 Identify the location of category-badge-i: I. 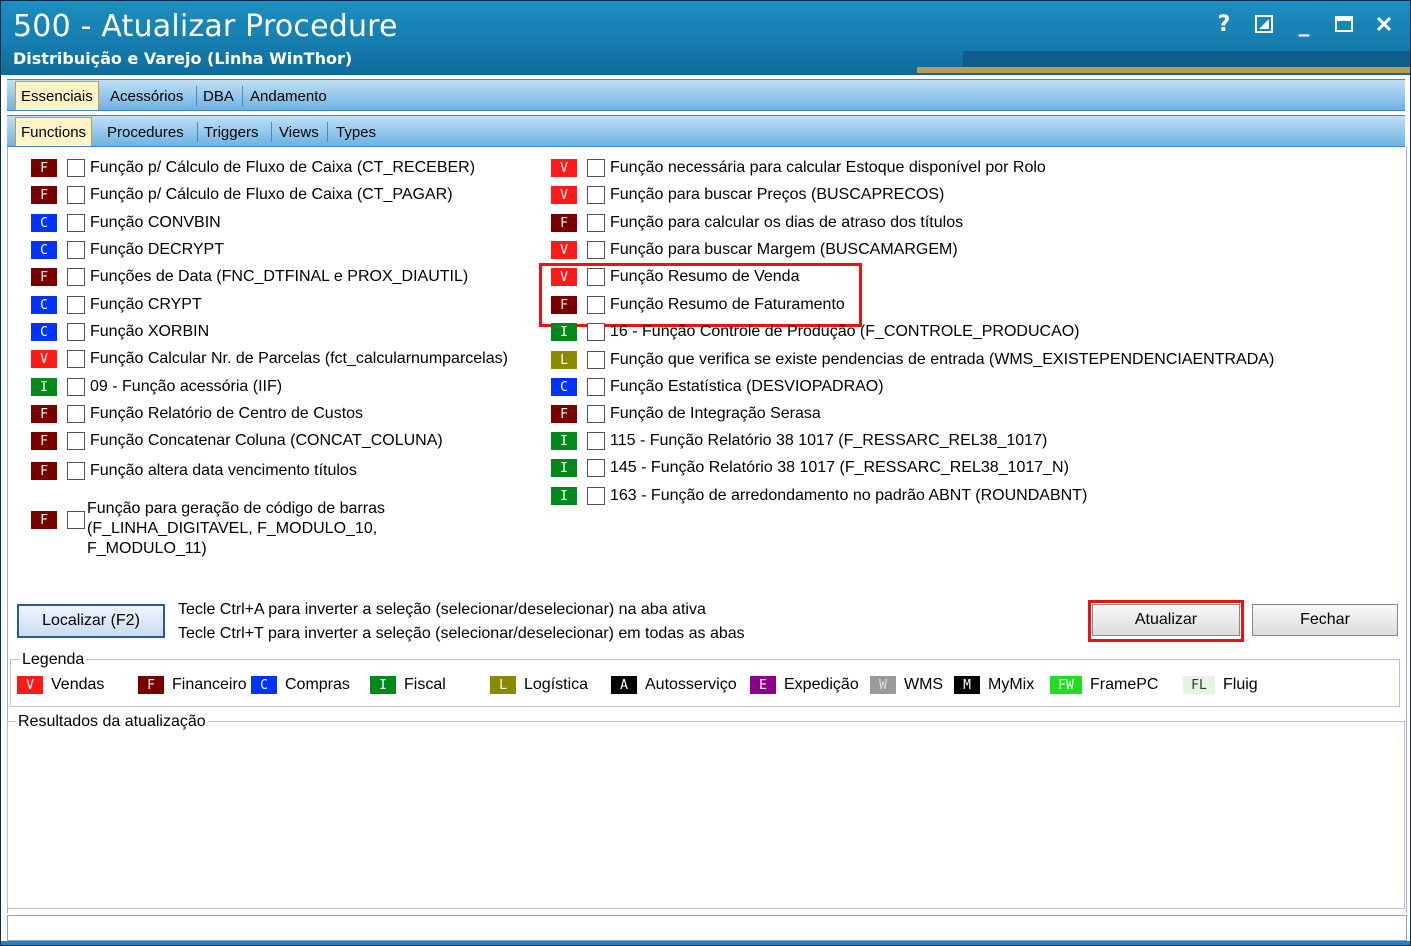
(44, 387).